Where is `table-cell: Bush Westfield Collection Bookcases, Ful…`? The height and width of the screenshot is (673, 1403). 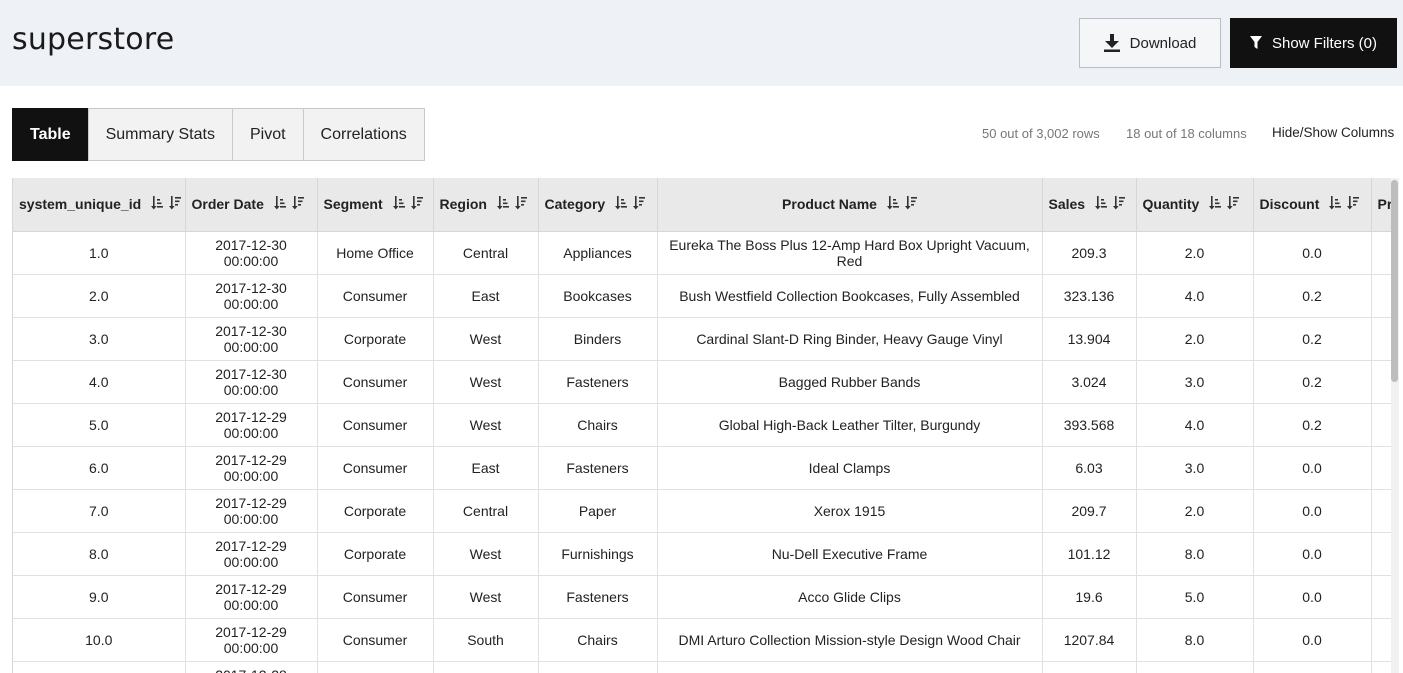 table-cell: Bush Westfield Collection Bookcases, Ful… is located at coordinates (850, 296).